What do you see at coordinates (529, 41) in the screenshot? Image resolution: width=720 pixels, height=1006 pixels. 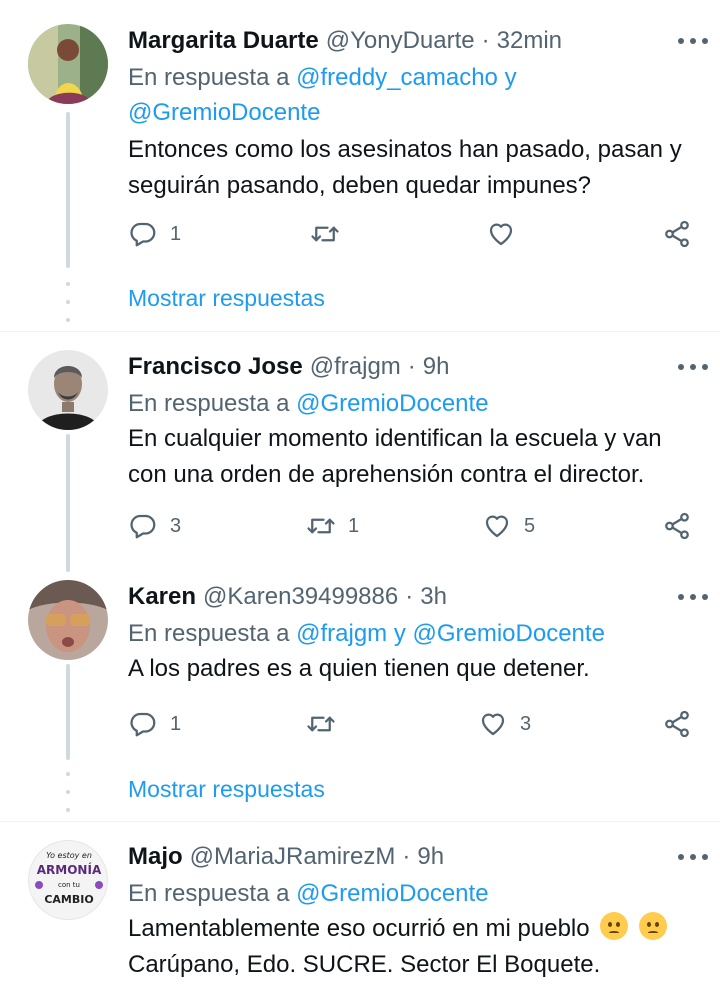 I see `timestamp: 32min` at bounding box center [529, 41].